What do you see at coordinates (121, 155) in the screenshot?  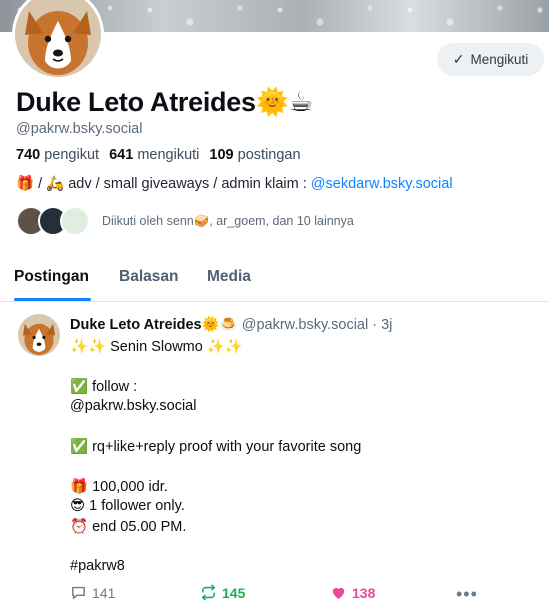 I see `following-count: 641` at bounding box center [121, 155].